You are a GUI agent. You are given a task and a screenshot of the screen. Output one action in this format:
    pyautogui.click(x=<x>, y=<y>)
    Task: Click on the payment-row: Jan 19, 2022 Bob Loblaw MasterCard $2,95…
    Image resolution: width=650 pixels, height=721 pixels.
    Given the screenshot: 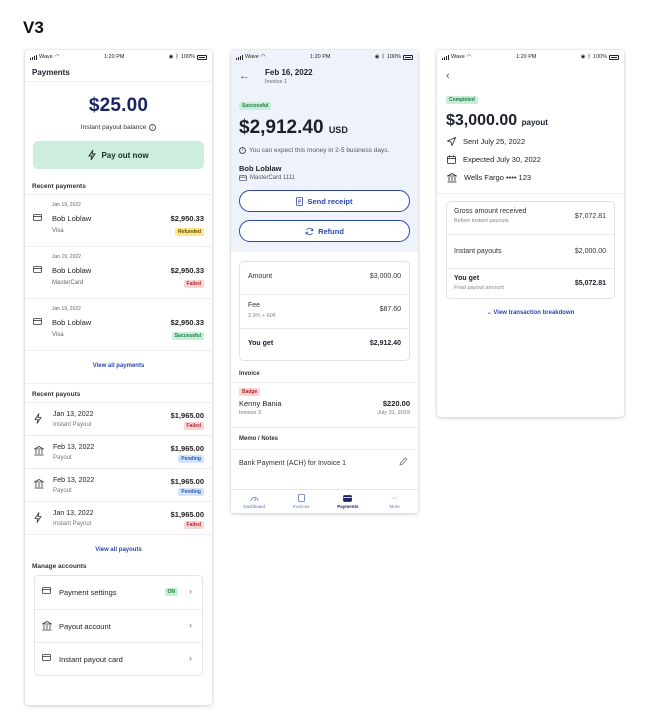 What is the action you would take?
    pyautogui.click(x=118, y=272)
    